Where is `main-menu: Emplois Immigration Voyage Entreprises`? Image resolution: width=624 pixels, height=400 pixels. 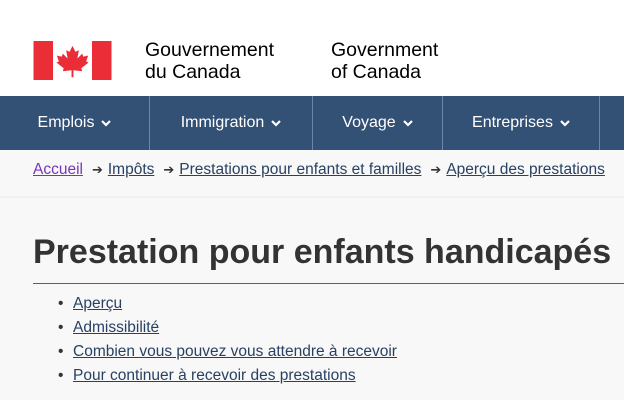
main-menu: Emplois Immigration Voyage Entreprises is located at coordinates (312, 123).